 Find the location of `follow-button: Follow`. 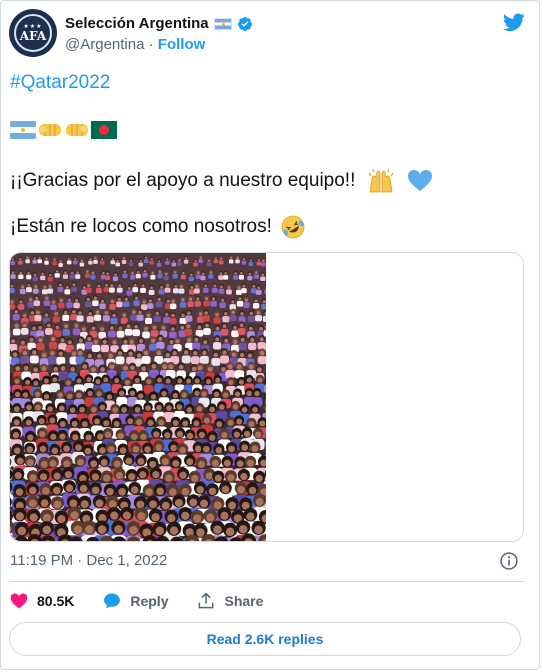

follow-button: Follow is located at coordinates (182, 44).